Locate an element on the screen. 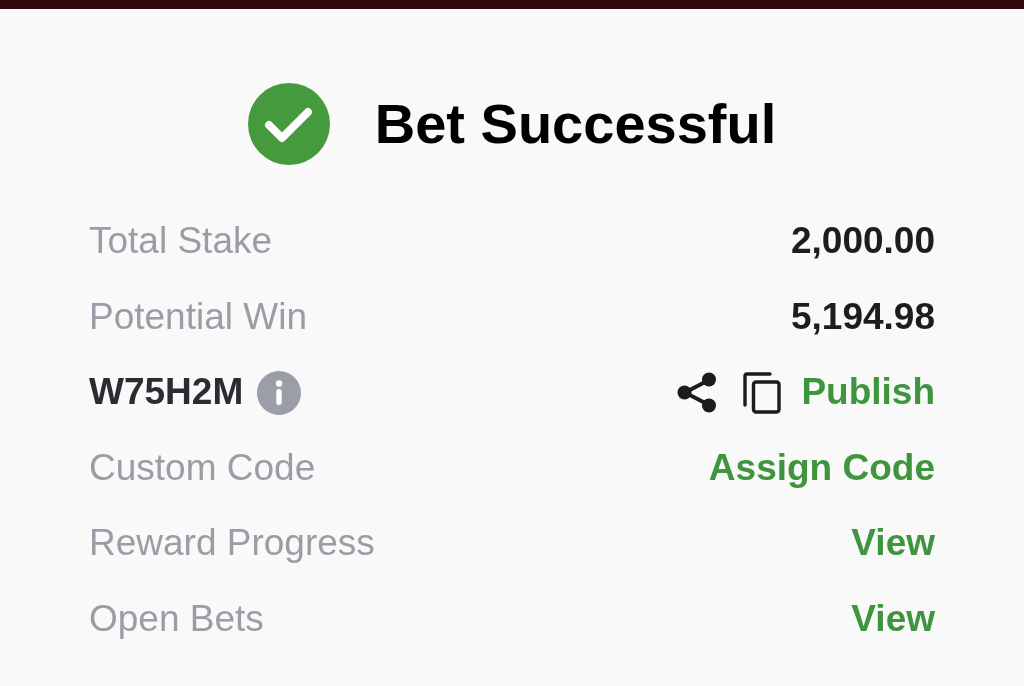  row-label: Reward Progress is located at coordinates (232, 543).